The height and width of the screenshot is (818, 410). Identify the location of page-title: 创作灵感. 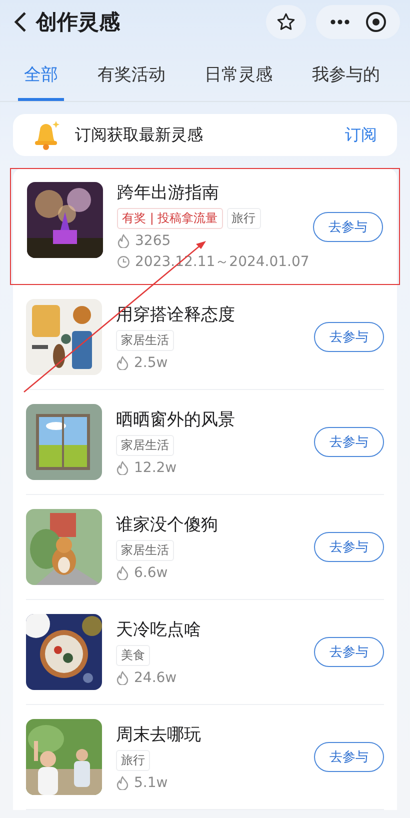
(78, 22).